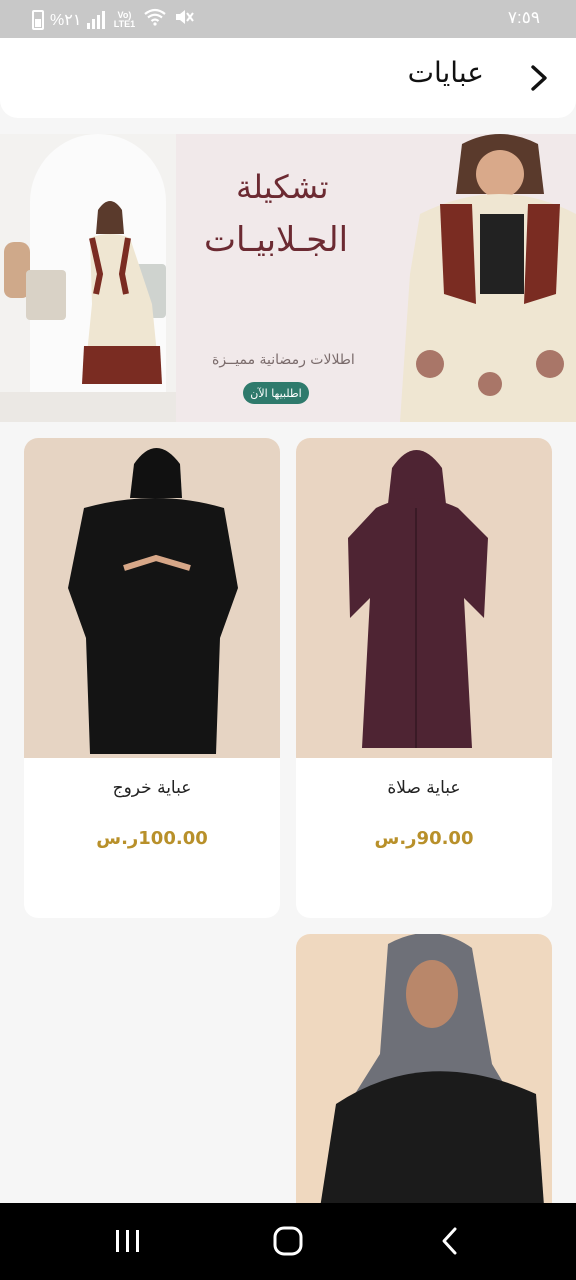 This screenshot has width=576, height=1280. What do you see at coordinates (488, 278) in the screenshot?
I see `model-image-right` at bounding box center [488, 278].